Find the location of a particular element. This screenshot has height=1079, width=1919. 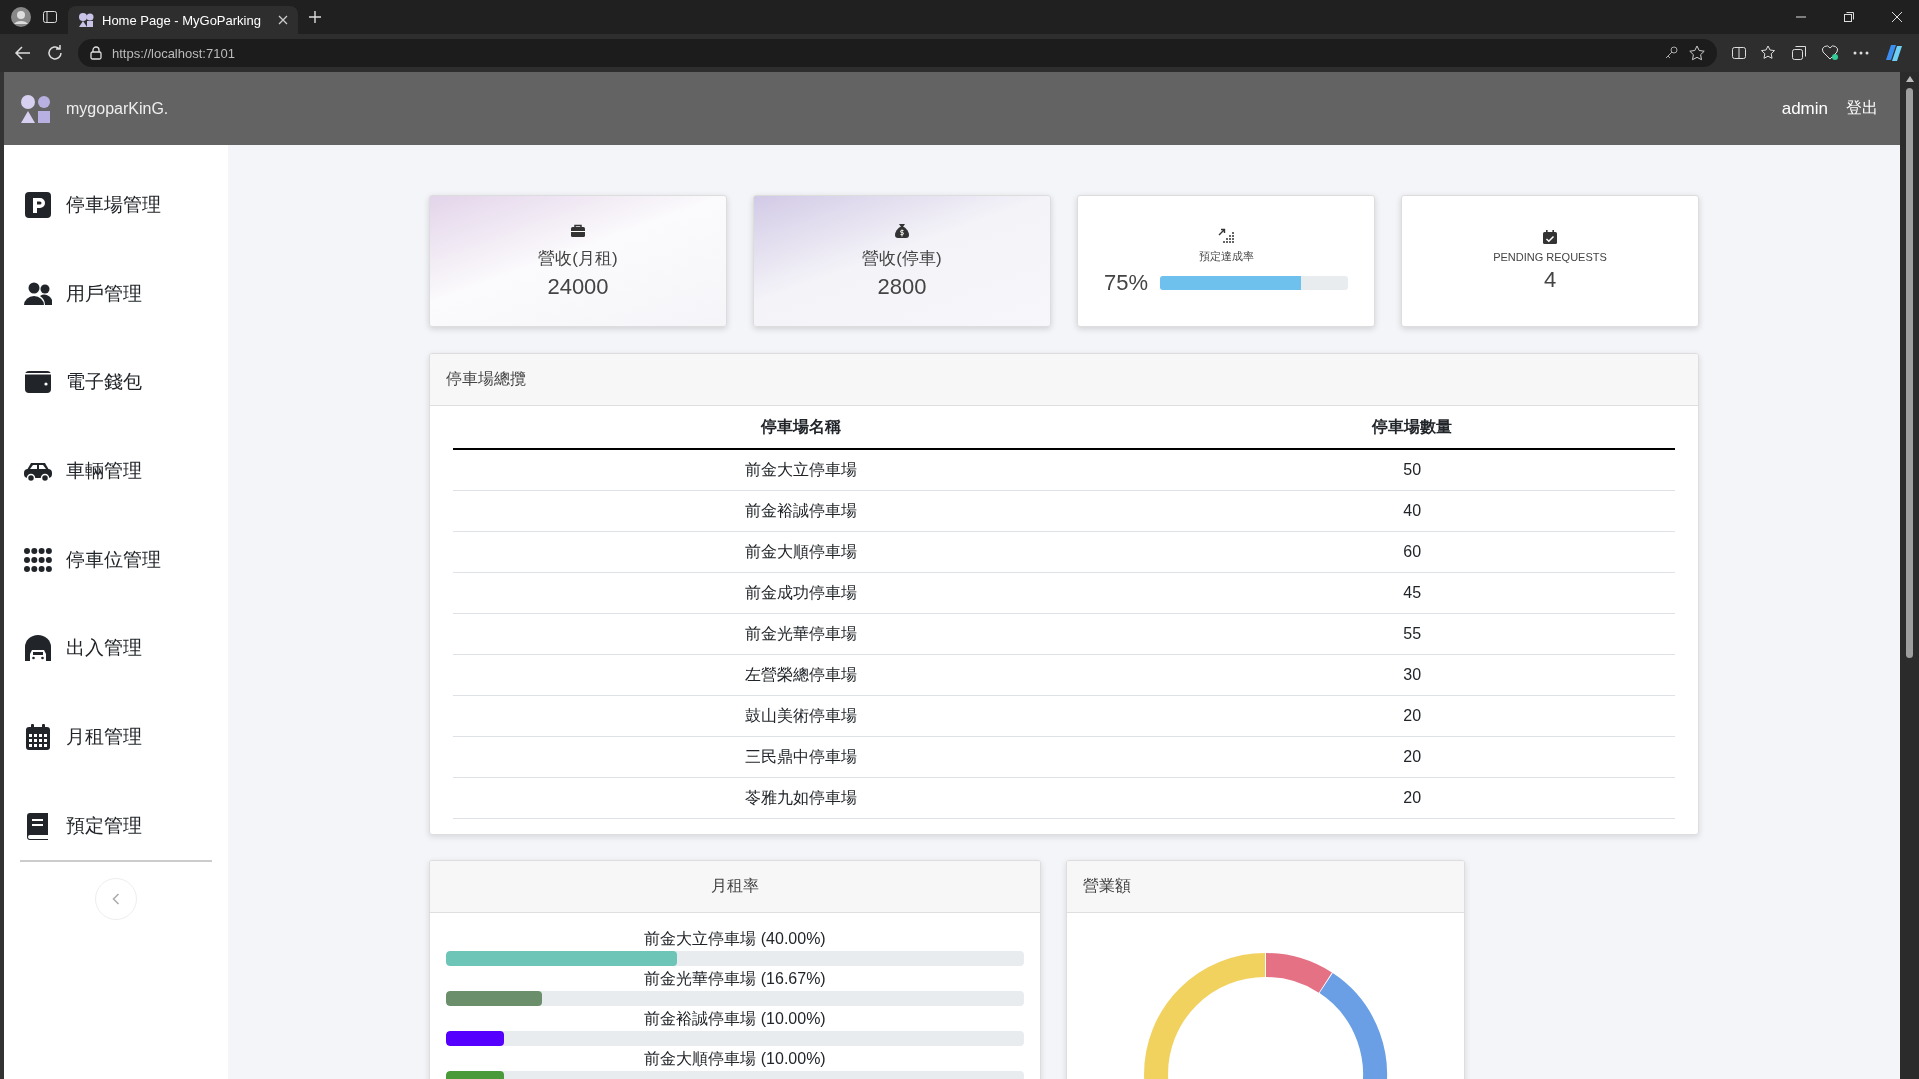

table-cell: 三民鼎中停車場 is located at coordinates (801, 757).